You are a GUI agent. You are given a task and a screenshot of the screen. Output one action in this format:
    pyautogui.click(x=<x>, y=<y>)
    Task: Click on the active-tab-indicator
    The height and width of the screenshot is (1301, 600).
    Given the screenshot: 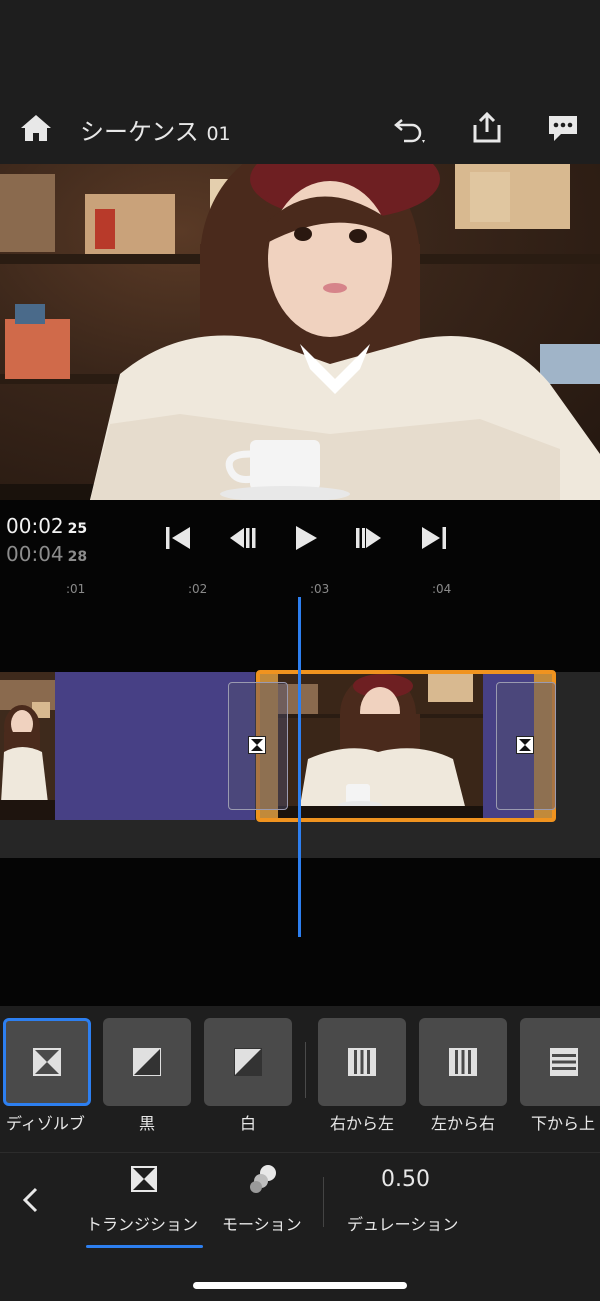 What is the action you would take?
    pyautogui.click(x=144, y=1246)
    